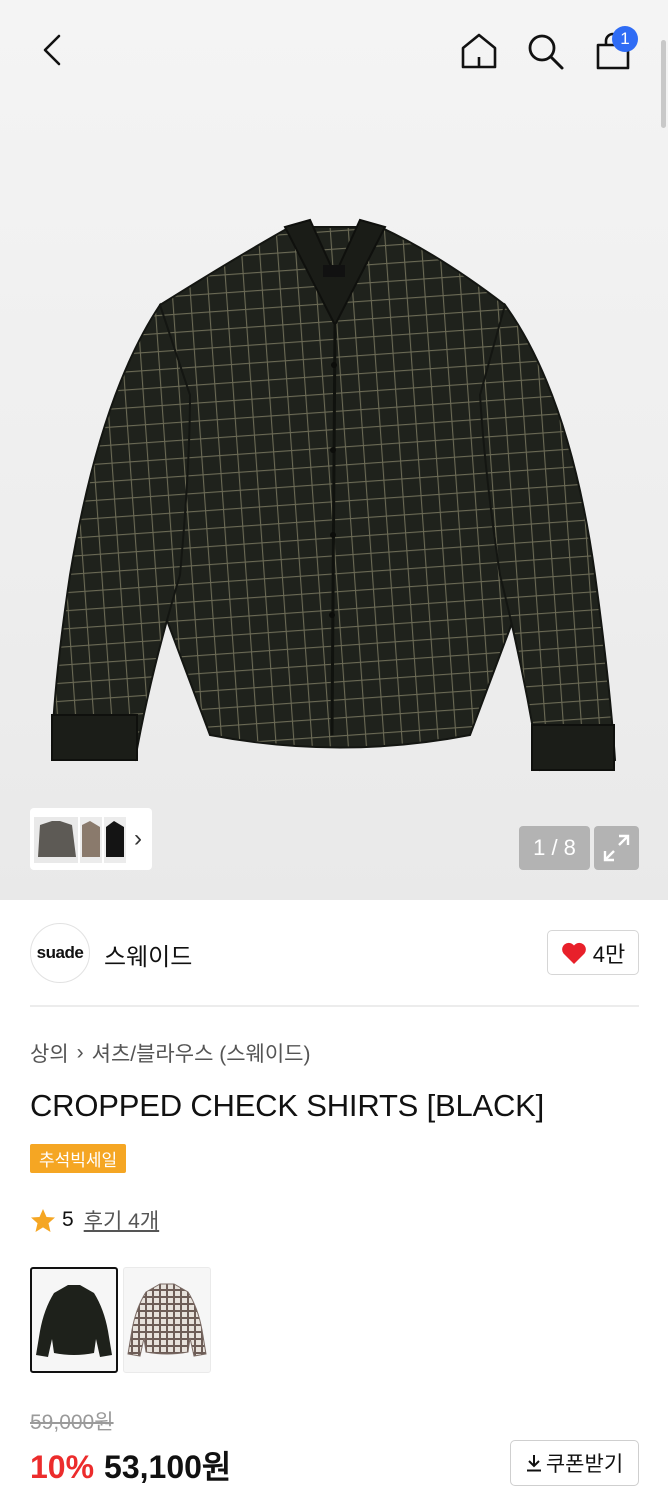 The image size is (668, 1500). What do you see at coordinates (68, 1219) in the screenshot?
I see `rating-score: 5` at bounding box center [68, 1219].